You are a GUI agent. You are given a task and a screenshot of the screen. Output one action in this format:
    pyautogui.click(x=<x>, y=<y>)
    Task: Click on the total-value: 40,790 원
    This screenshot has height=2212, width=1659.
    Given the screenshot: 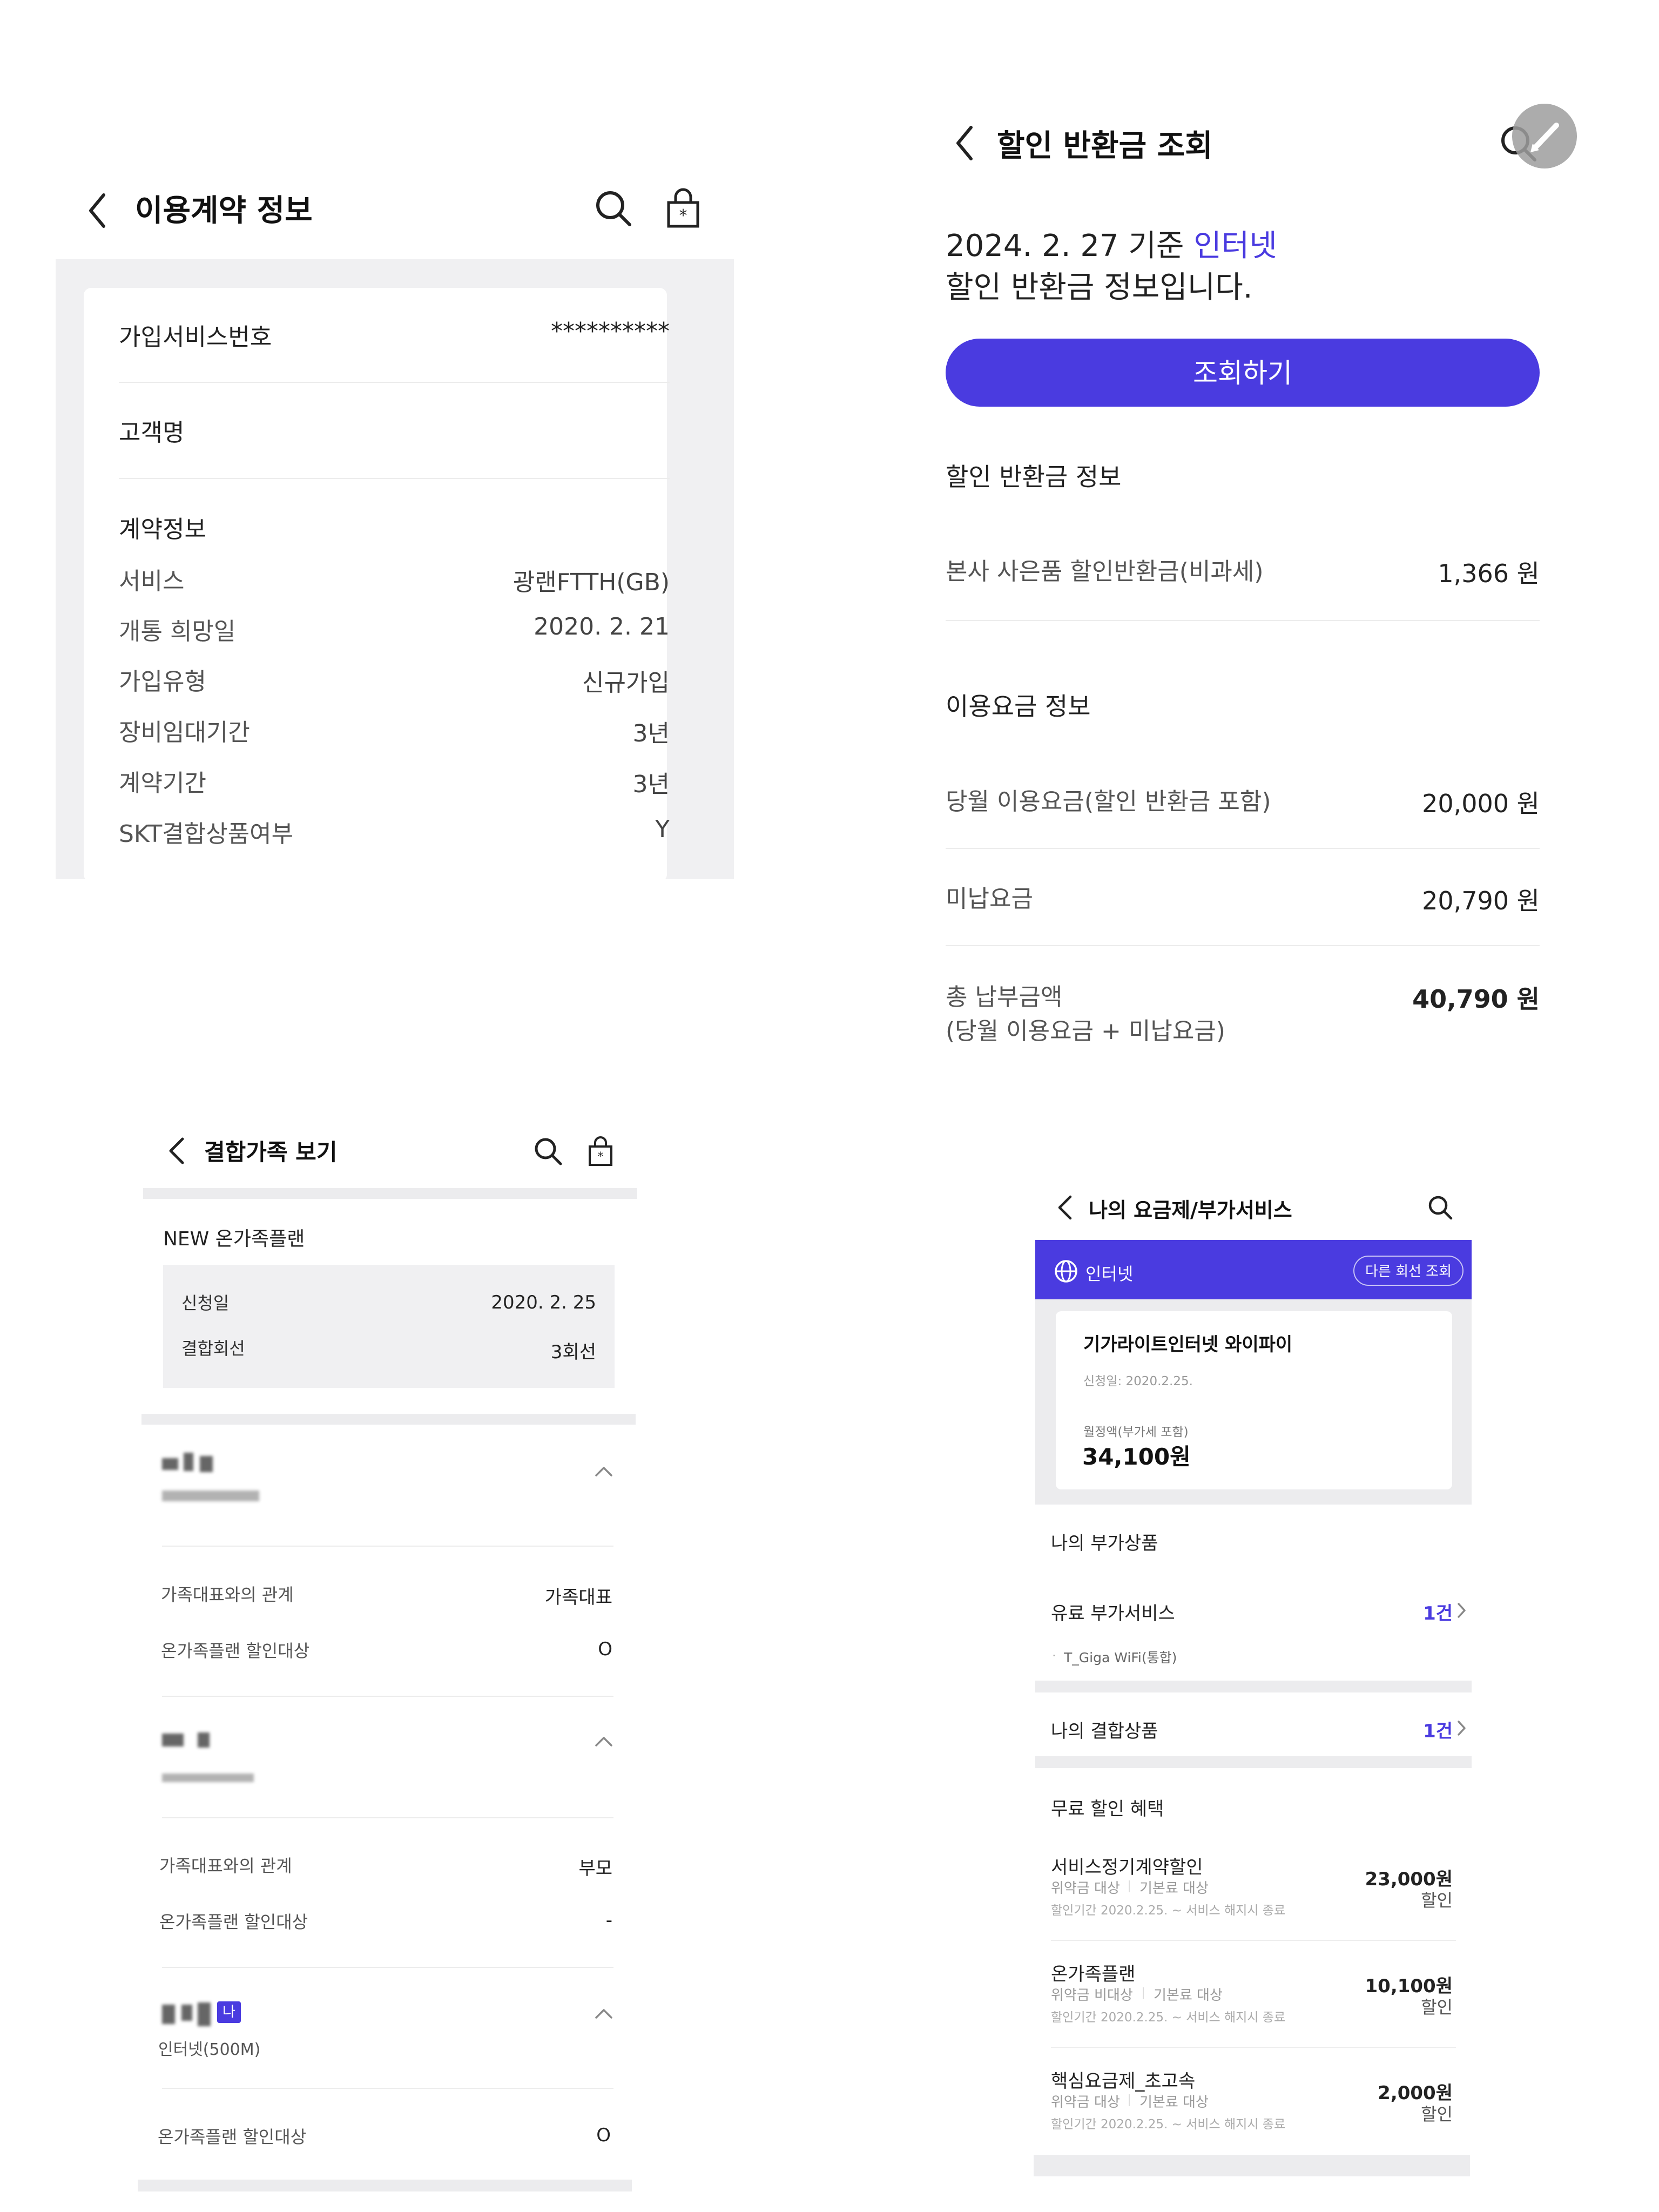 What is the action you would take?
    pyautogui.click(x=1476, y=999)
    